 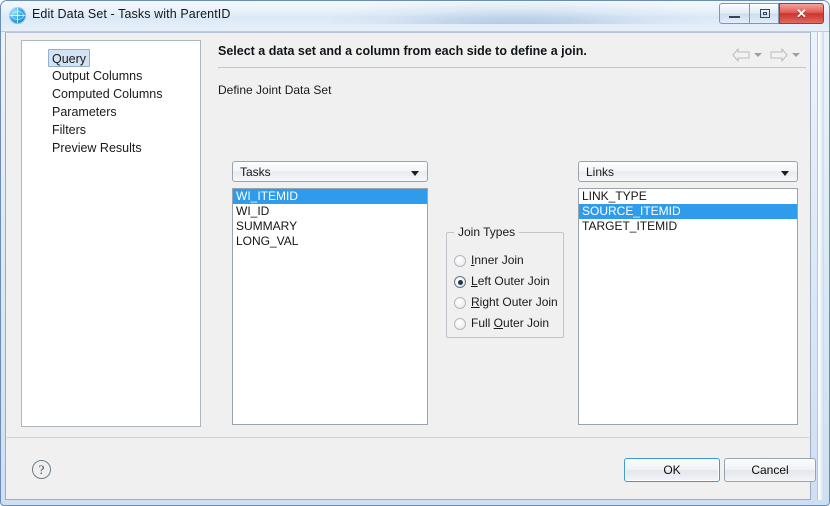 What do you see at coordinates (516, 13) in the screenshot?
I see `title-bar-glow` at bounding box center [516, 13].